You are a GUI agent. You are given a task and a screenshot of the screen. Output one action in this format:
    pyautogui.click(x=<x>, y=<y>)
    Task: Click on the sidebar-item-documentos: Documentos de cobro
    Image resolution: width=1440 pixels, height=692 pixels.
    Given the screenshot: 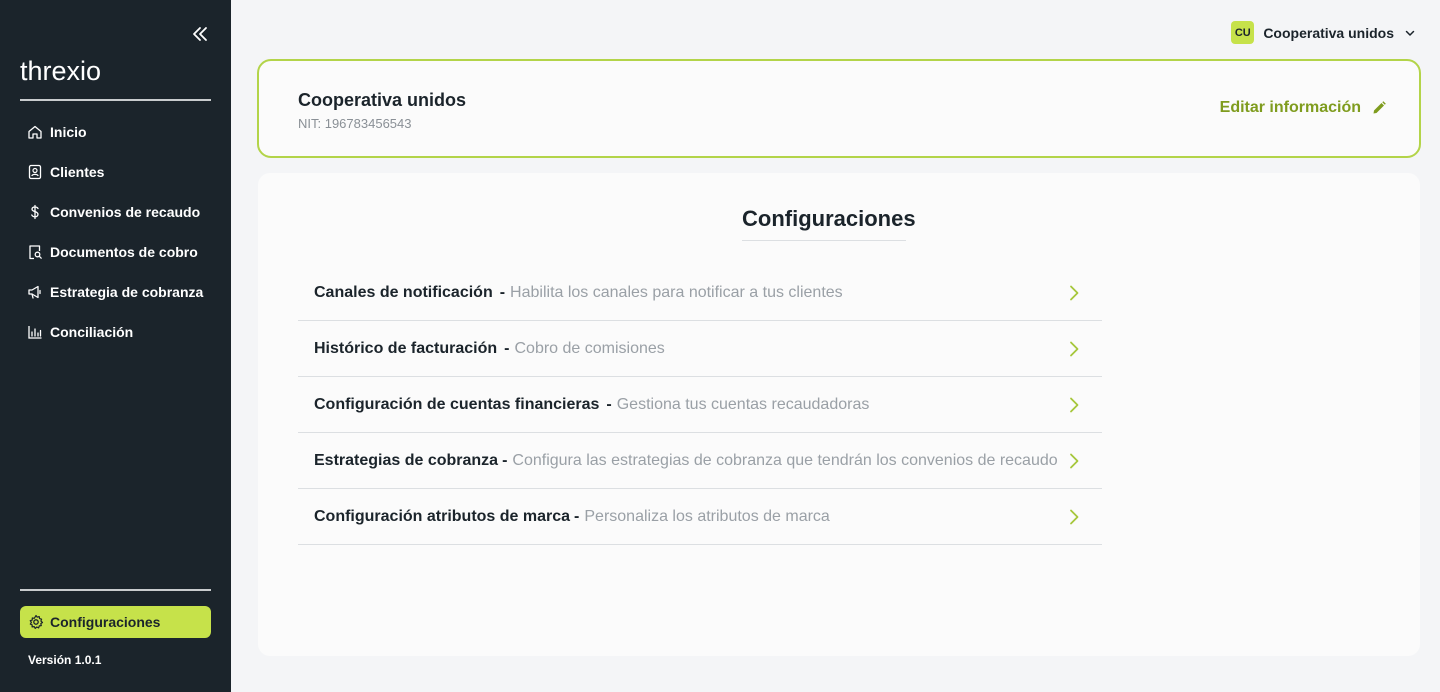 What is the action you would take?
    pyautogui.click(x=115, y=252)
    